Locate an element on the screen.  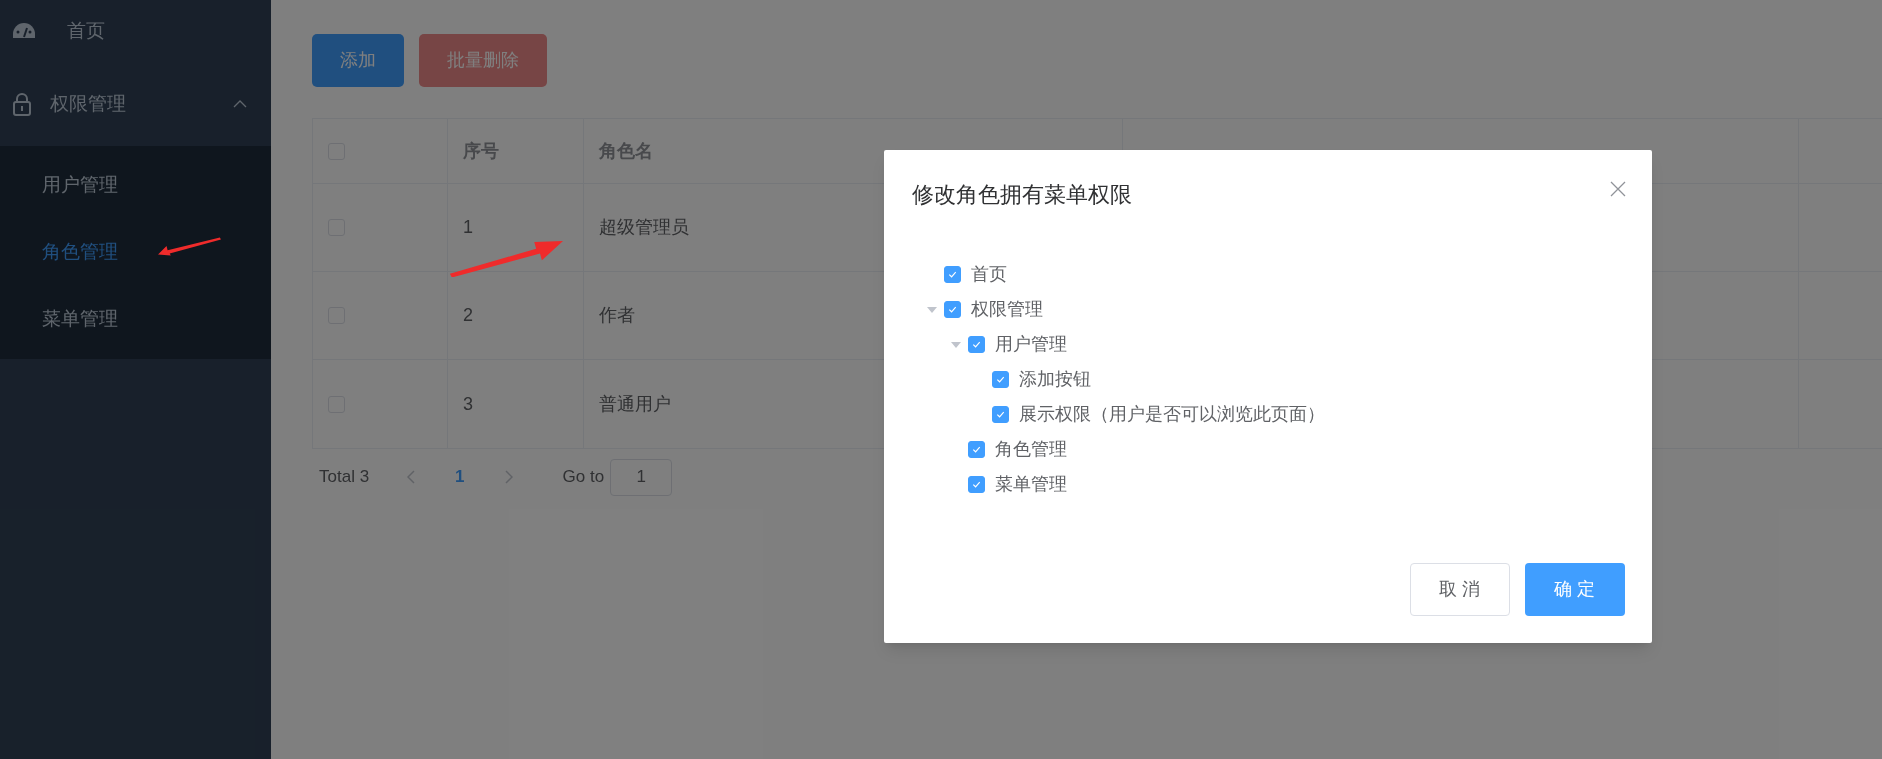
close-icon is located at coordinates (1618, 189).